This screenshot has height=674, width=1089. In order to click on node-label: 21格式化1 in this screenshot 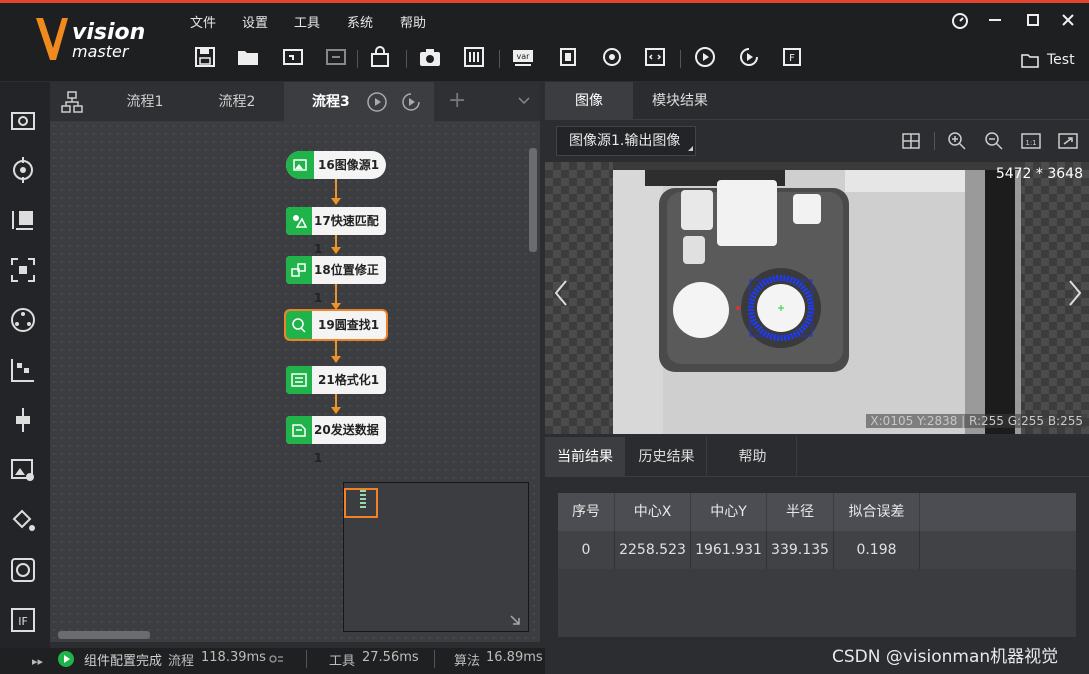, I will do `click(349, 380)`.